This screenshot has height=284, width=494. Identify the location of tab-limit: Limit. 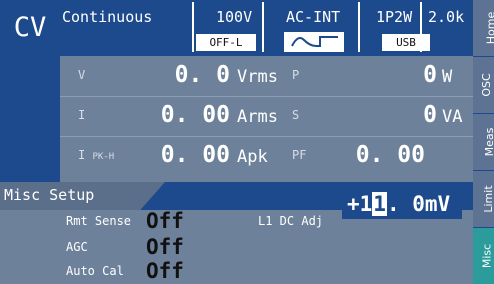
(483, 199).